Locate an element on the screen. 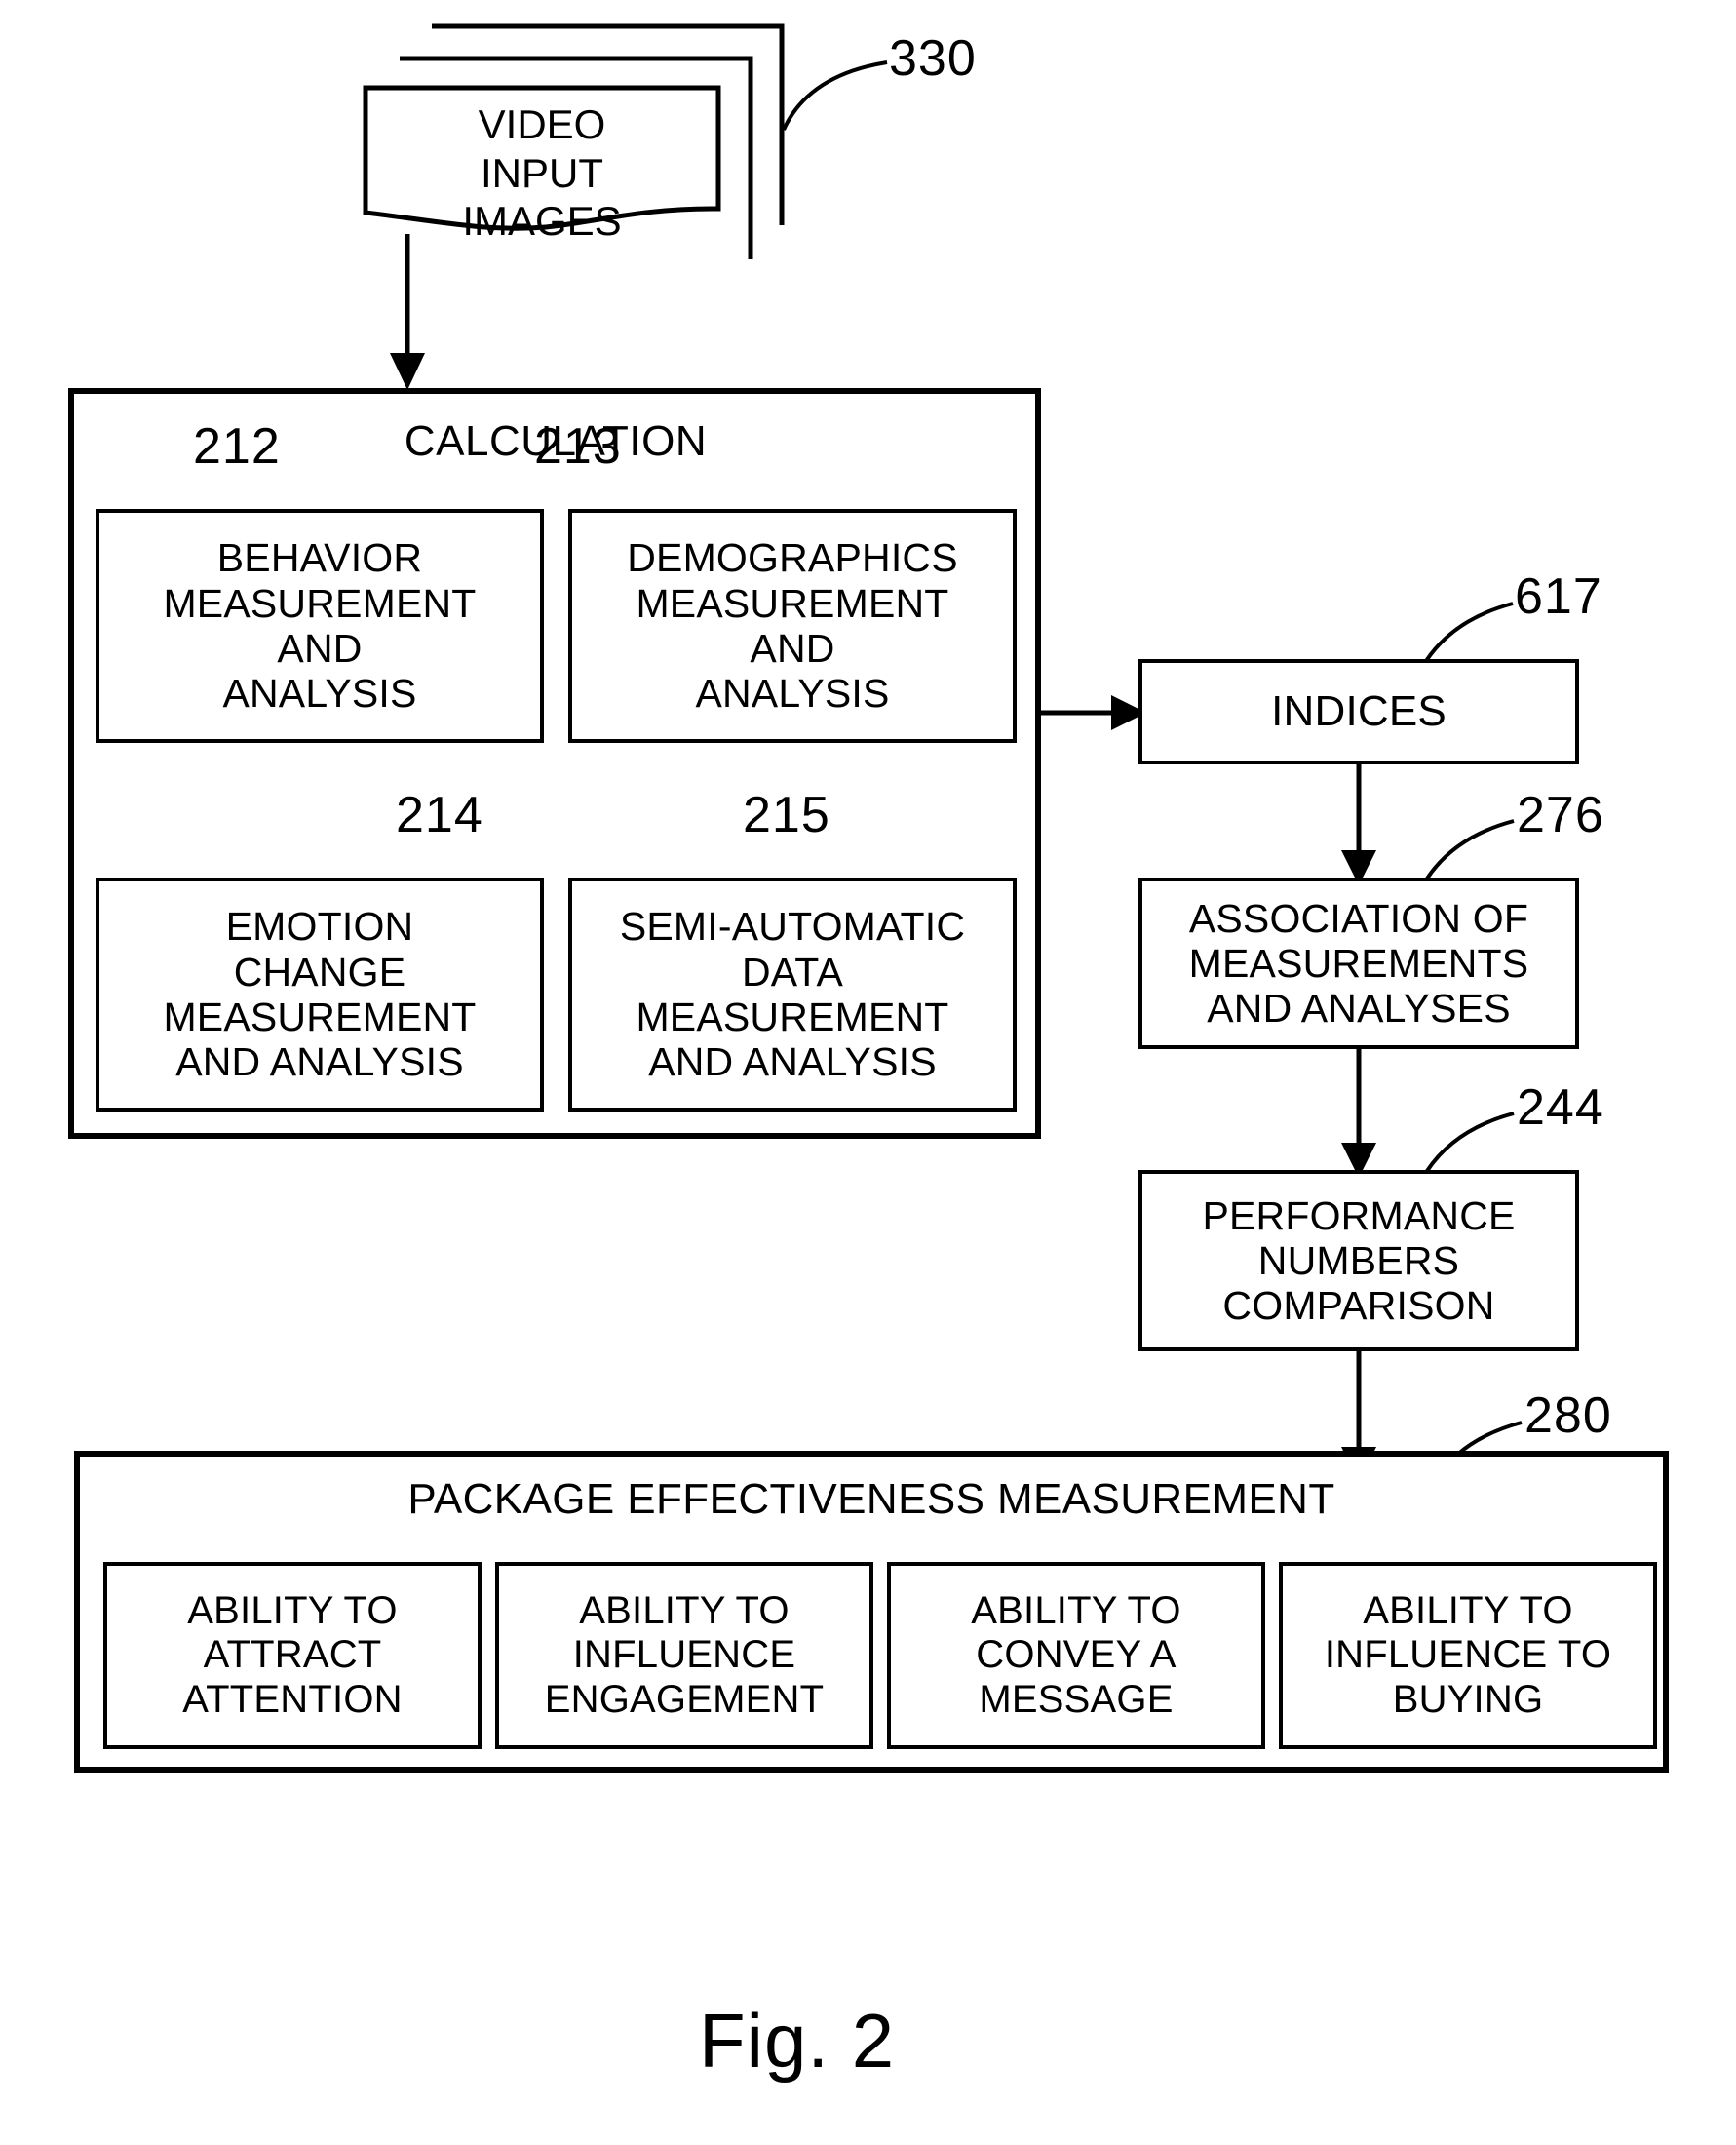  association-of-measurements-label: ASSOCIATION OF MEASUREMENTS AND ANALYSES is located at coordinates (1358, 963).